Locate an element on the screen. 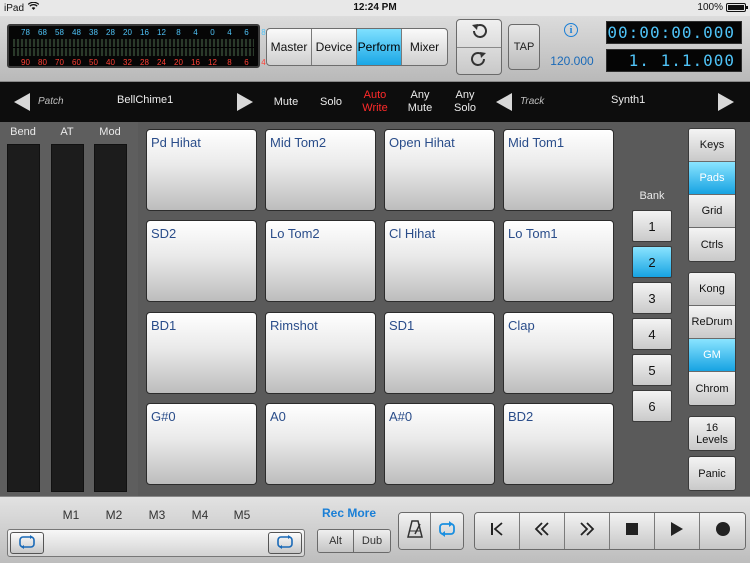 Image resolution: width=750 pixels, height=563 pixels. marker-m1: M1 is located at coordinates (71, 515).